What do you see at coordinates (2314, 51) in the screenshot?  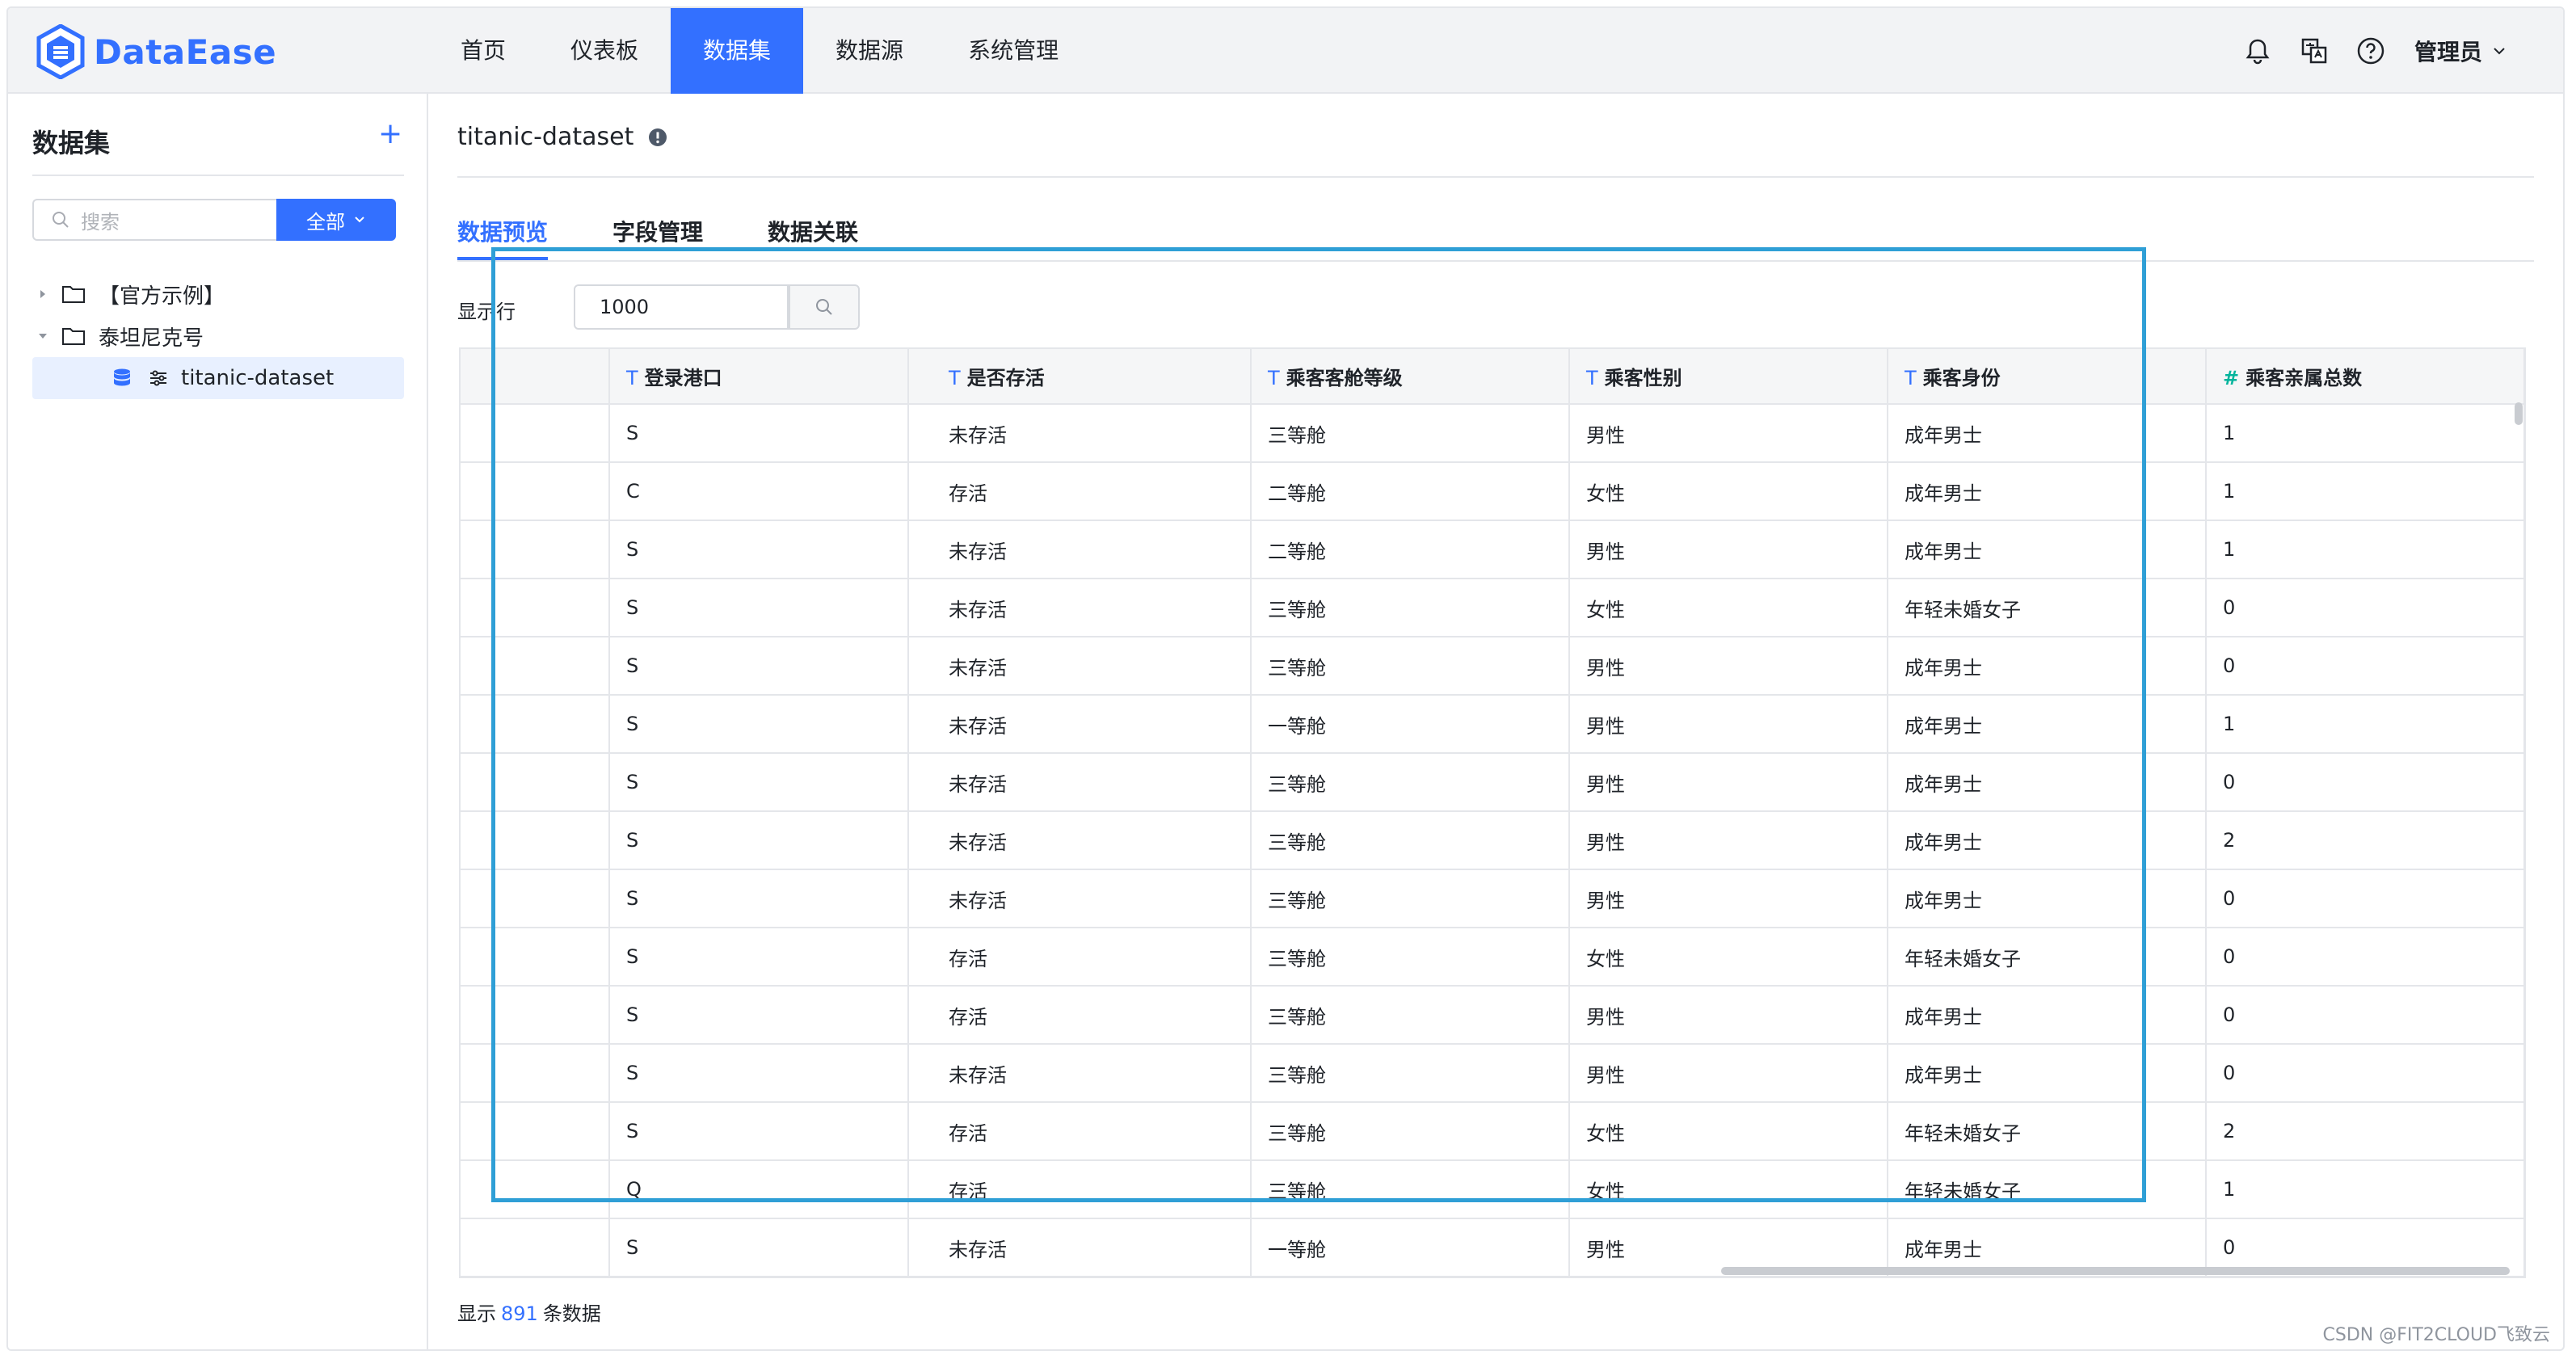 I see `translate-icon` at bounding box center [2314, 51].